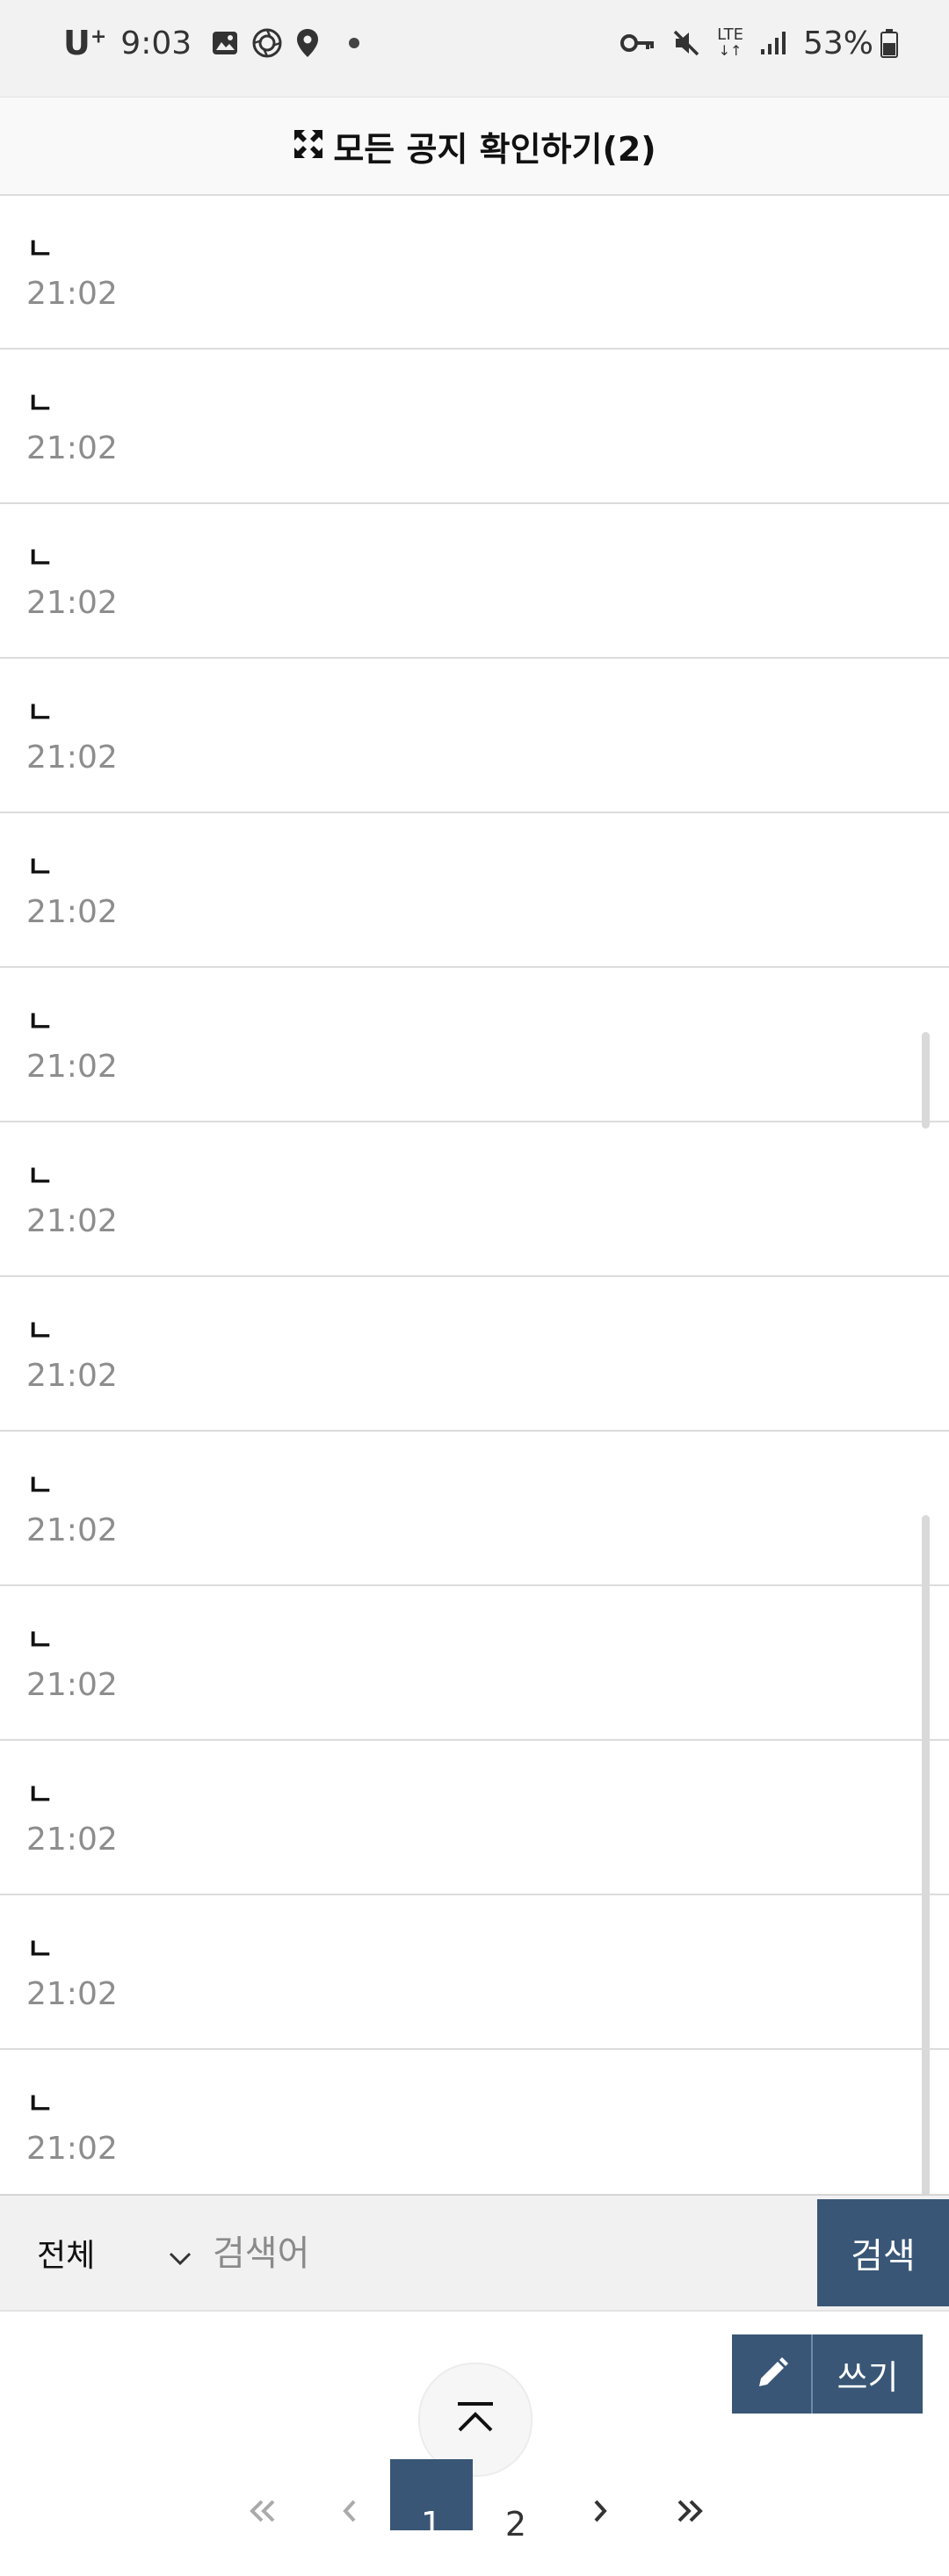  What do you see at coordinates (114, 2253) in the screenshot?
I see `search-scope-select: 전체` at bounding box center [114, 2253].